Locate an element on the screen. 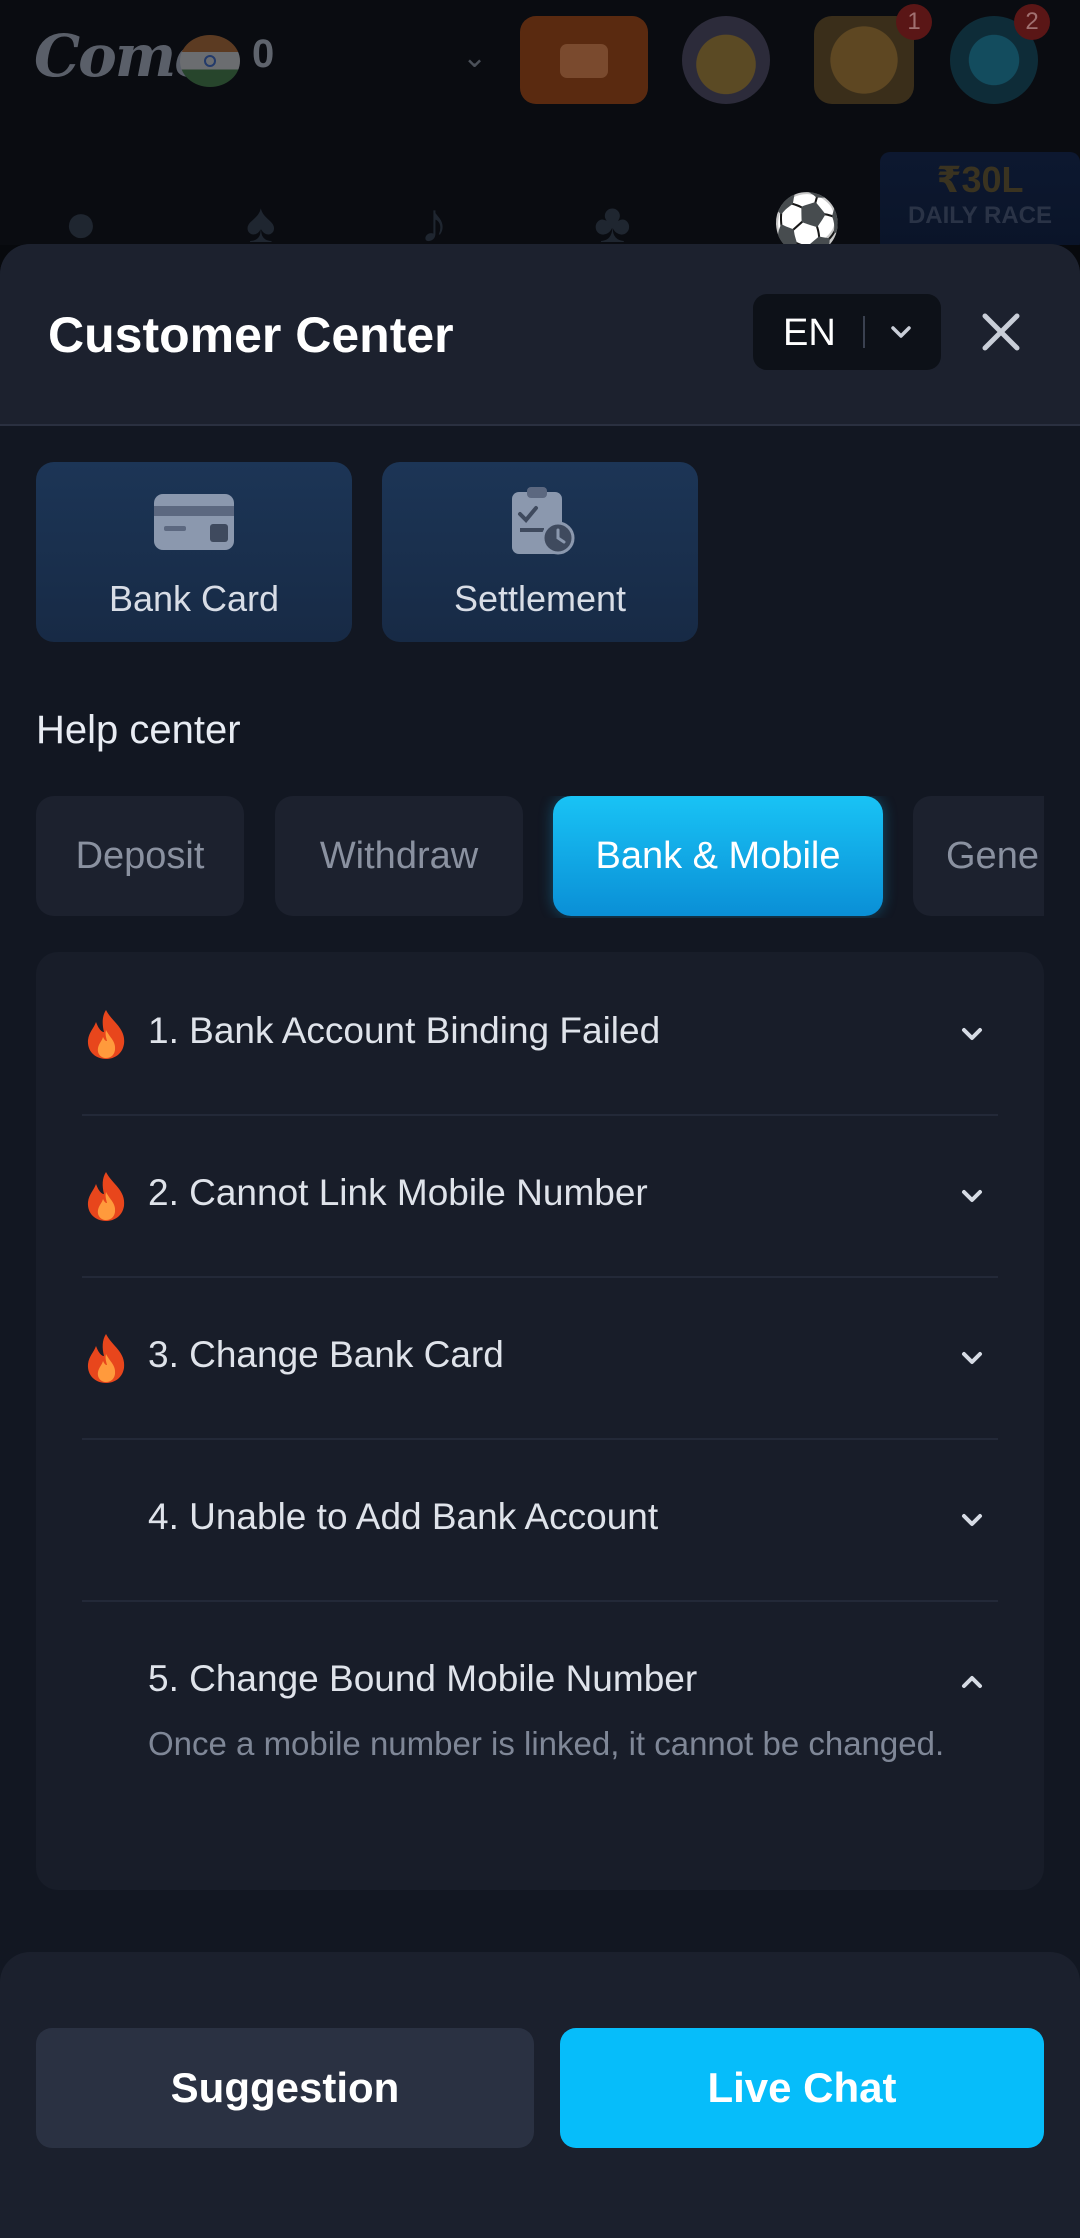 The width and height of the screenshot is (1080, 2238). faq-question: 2. Cannot Link Mobile Number is located at coordinates (398, 1192).